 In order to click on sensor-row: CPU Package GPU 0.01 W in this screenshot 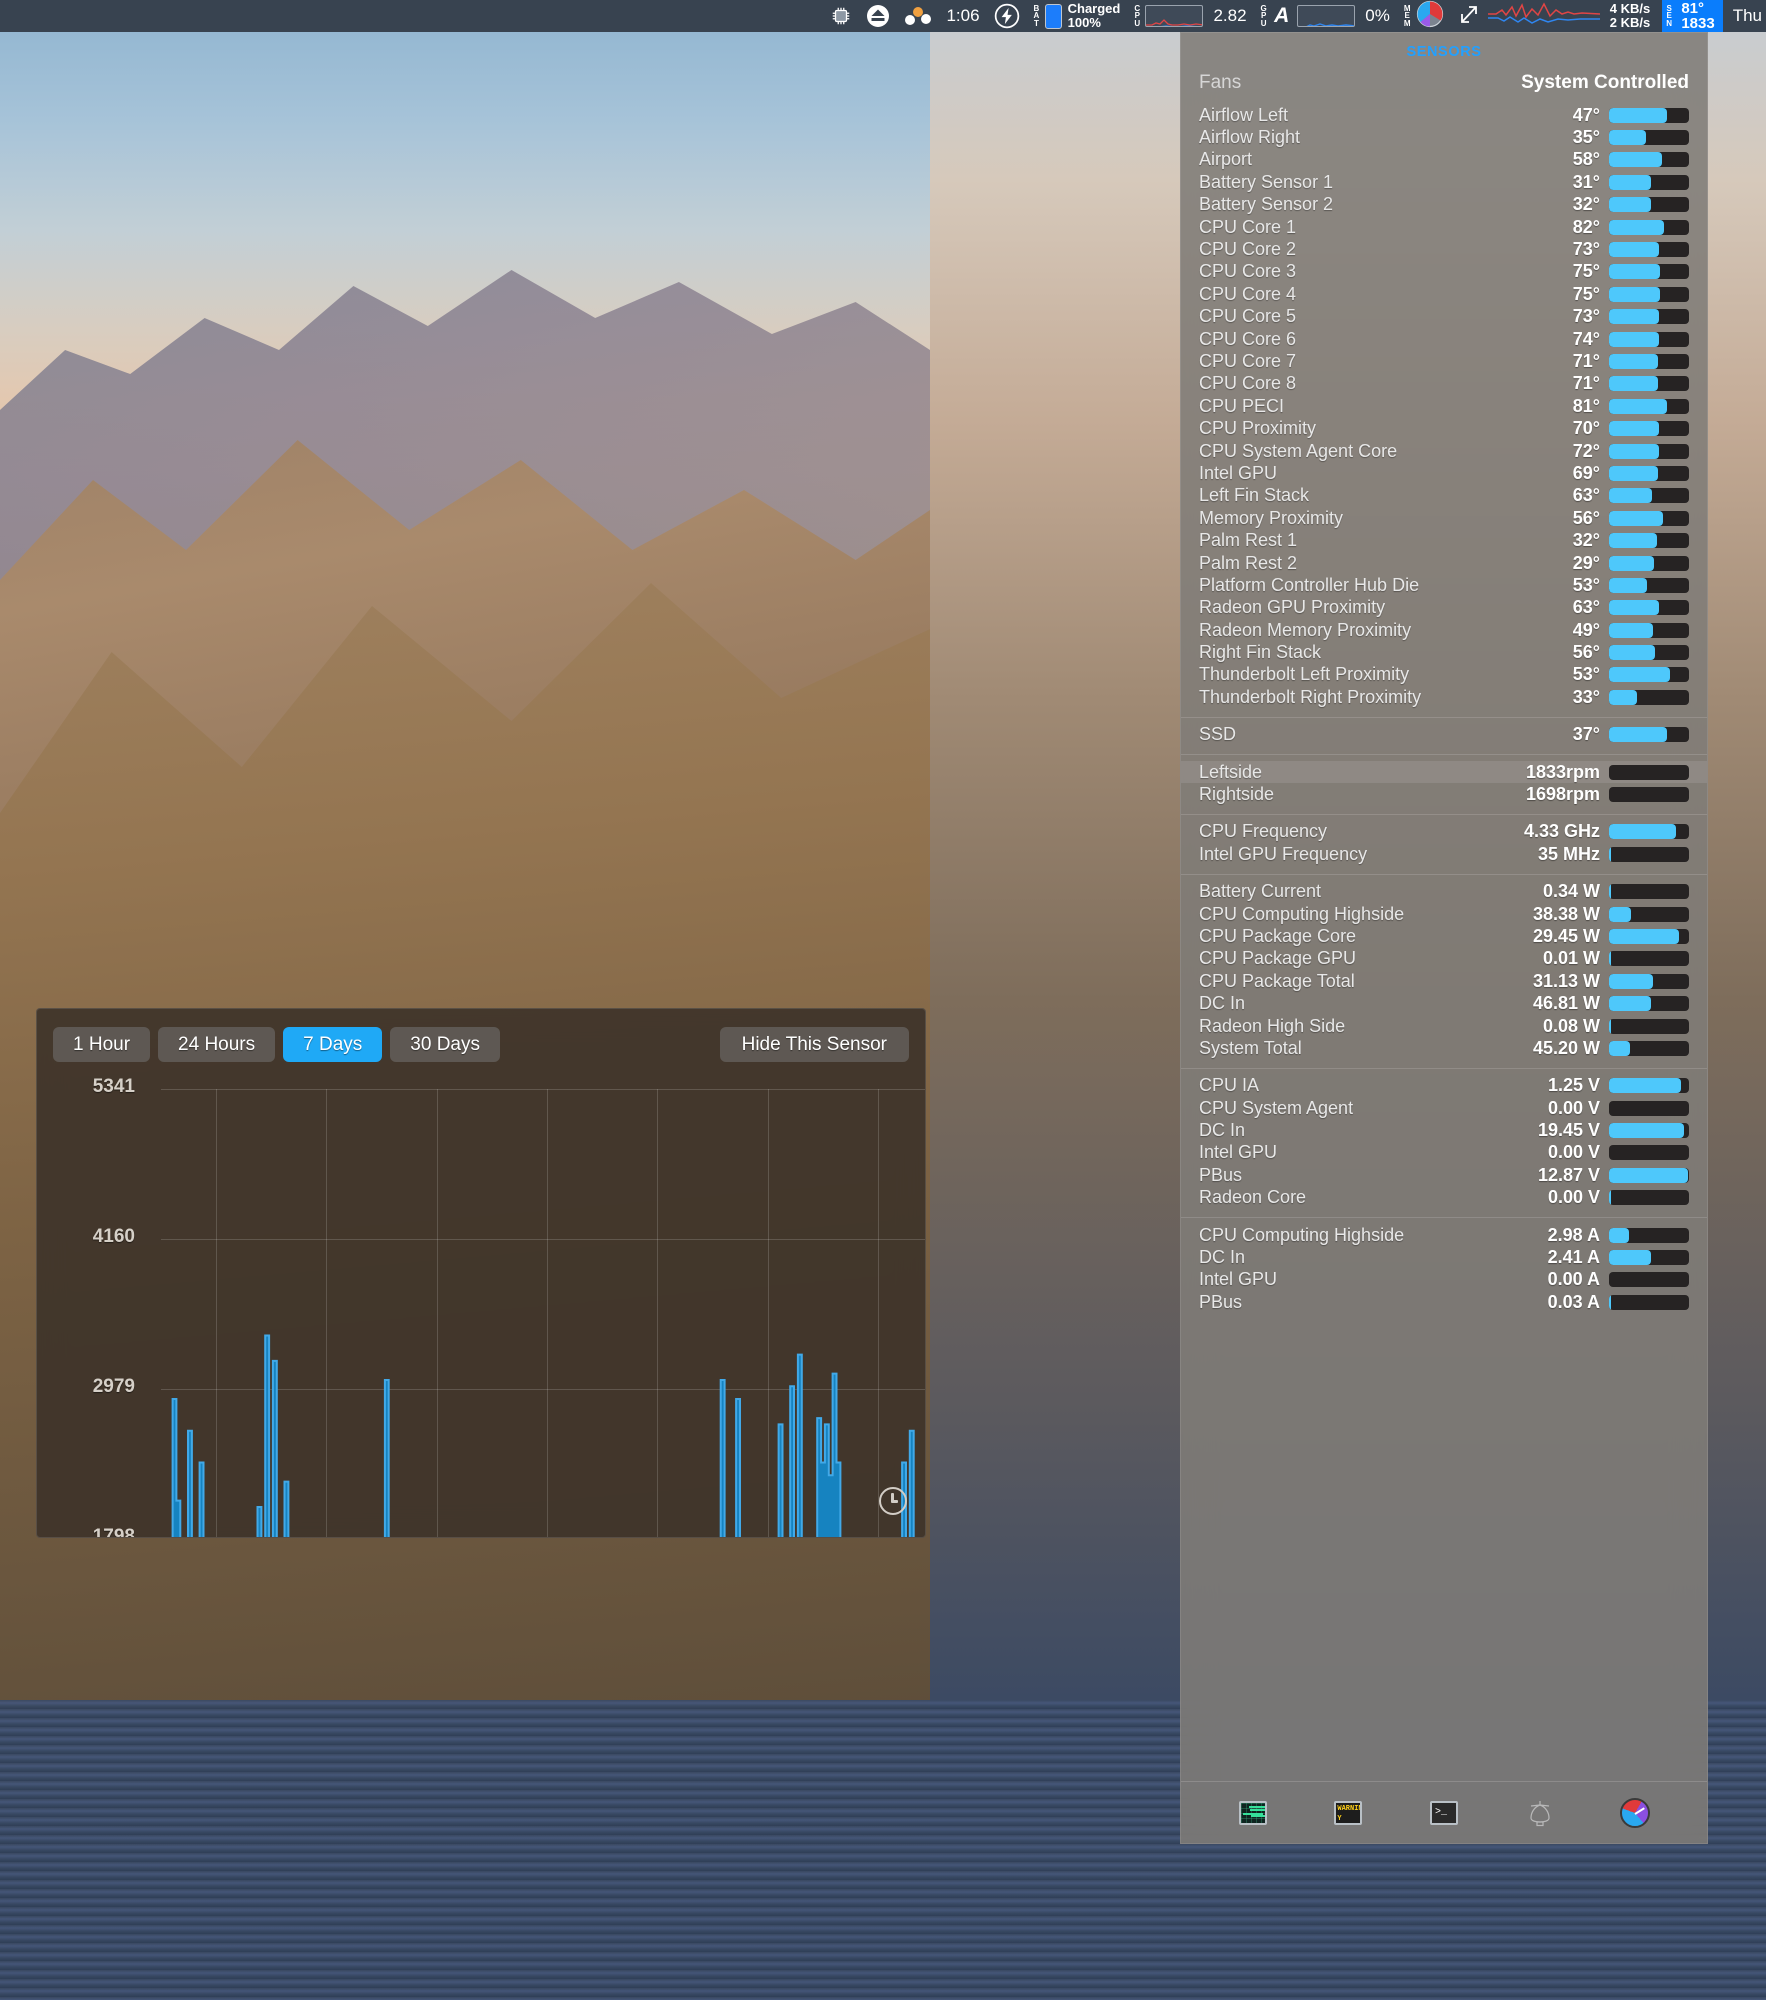, I will do `click(1444, 959)`.